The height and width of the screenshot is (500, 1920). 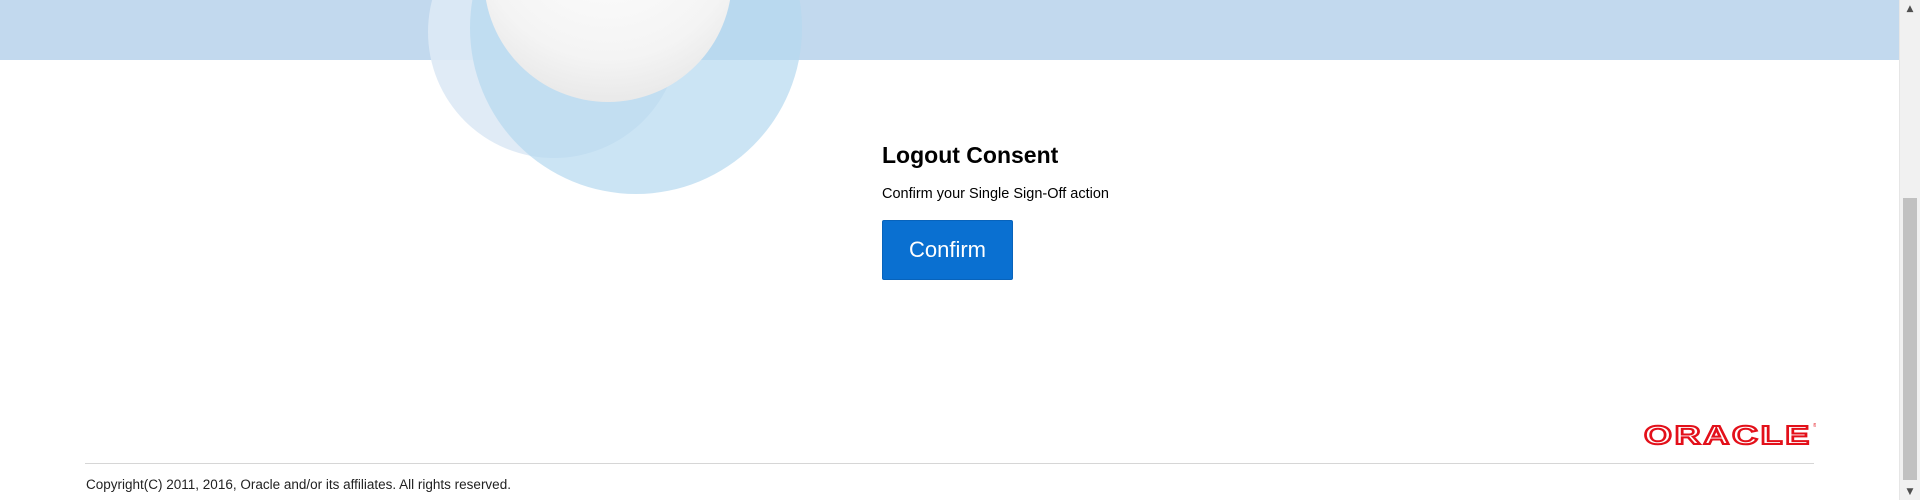 I want to click on scroll-down-arrow-icon: ▼, so click(x=1910, y=491).